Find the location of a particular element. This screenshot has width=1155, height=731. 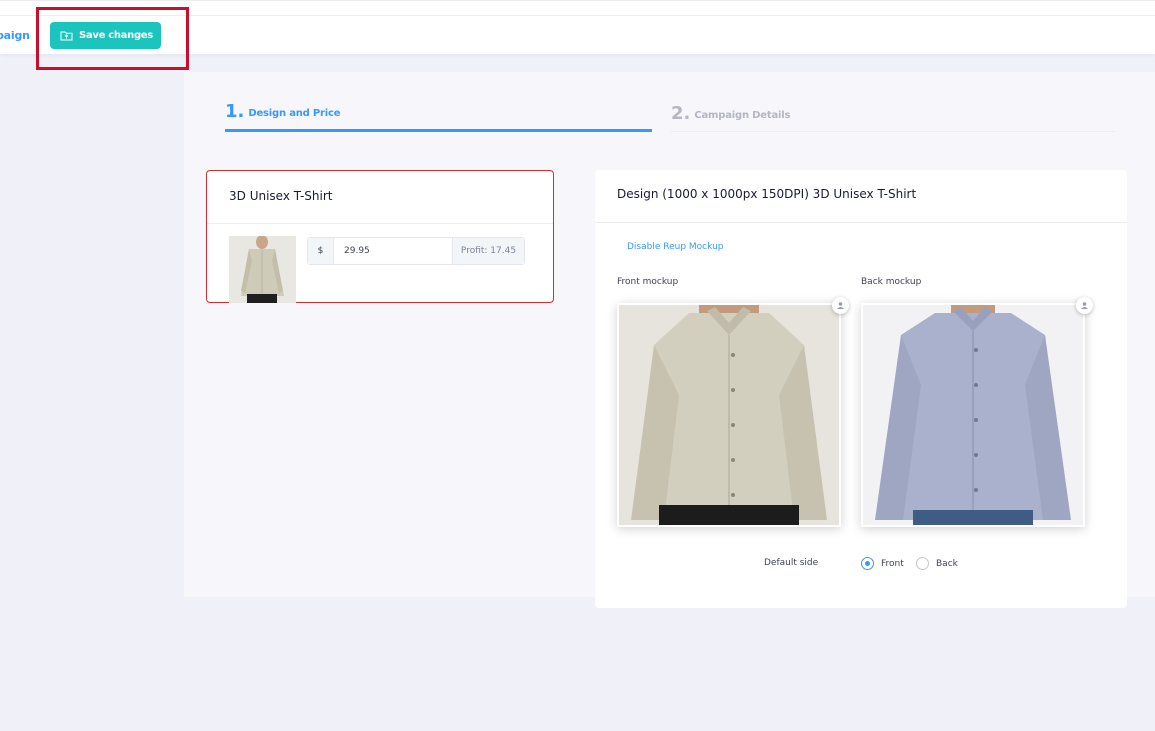

back-shirt-image is located at coordinates (973, 415).